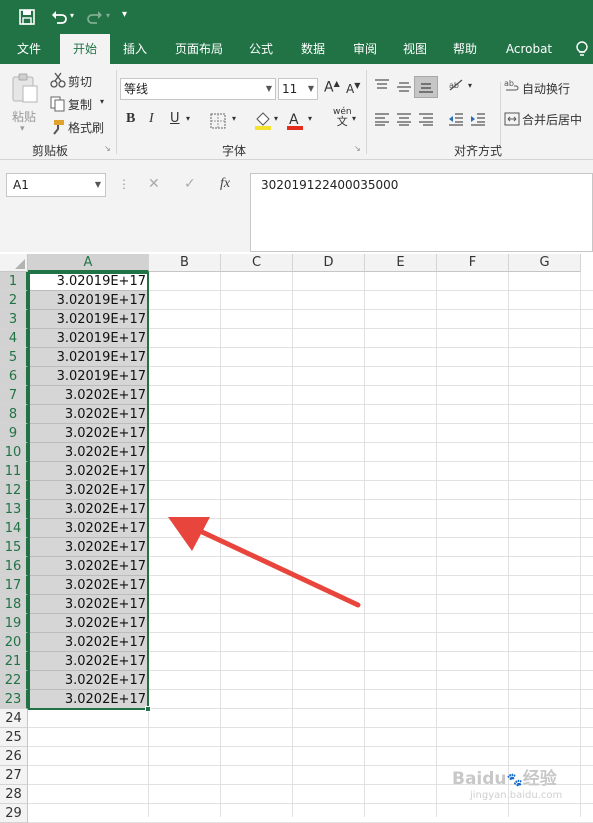 The width and height of the screenshot is (593, 823). Describe the element at coordinates (225, 184) in the screenshot. I see `insert-function-button: fx` at that location.